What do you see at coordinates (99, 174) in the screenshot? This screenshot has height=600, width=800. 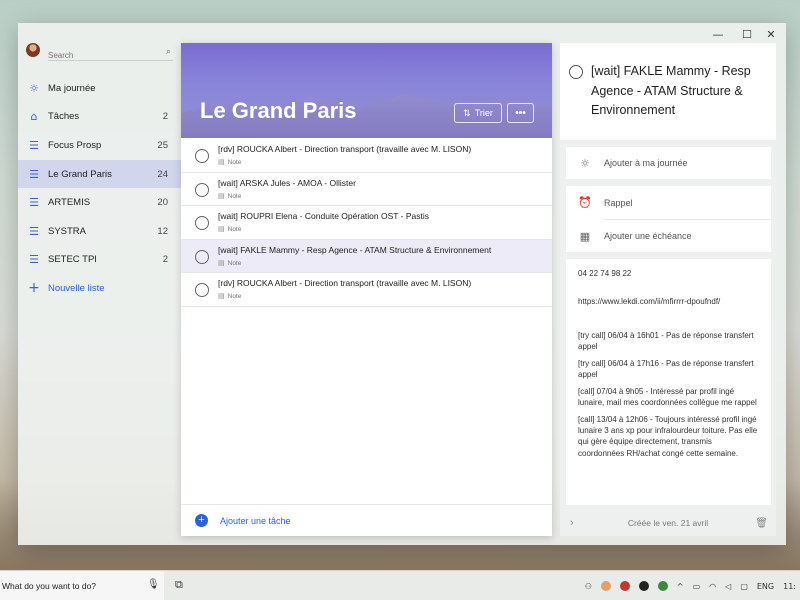 I see `sidebar-item-le-grand-paris: ☰ Le Grand Paris 24` at bounding box center [99, 174].